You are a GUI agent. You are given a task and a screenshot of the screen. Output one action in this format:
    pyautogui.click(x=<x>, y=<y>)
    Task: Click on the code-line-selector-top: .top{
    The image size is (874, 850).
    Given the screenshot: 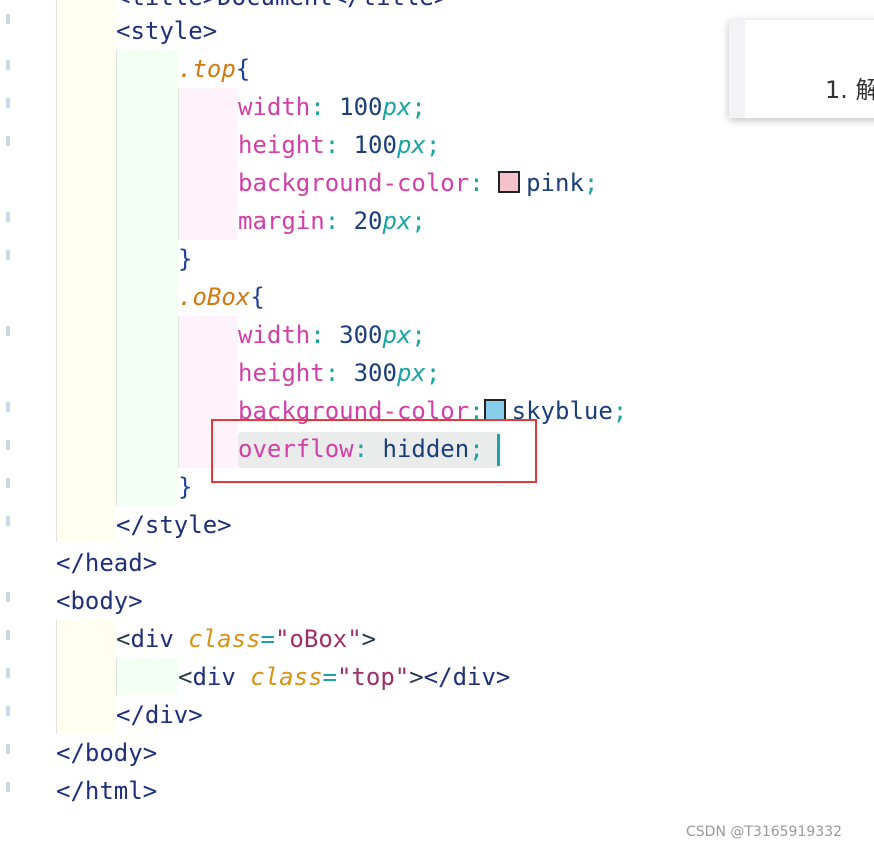 What is the action you would take?
    pyautogui.click(x=214, y=69)
    